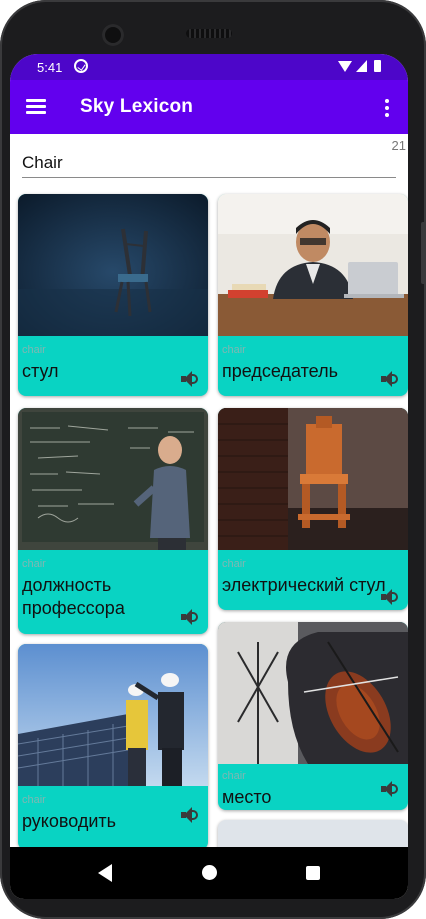 Image resolution: width=426 pixels, height=919 pixels. Describe the element at coordinates (313, 265) in the screenshot. I see `chairman-photo` at that location.